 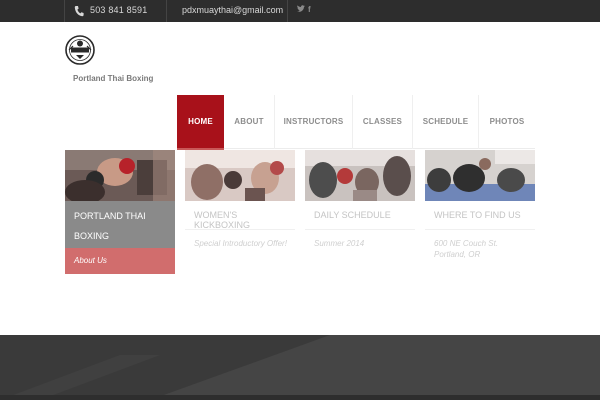 What do you see at coordinates (232, 10) in the screenshot?
I see `email-link: pdxmuaythai@gmail.com` at bounding box center [232, 10].